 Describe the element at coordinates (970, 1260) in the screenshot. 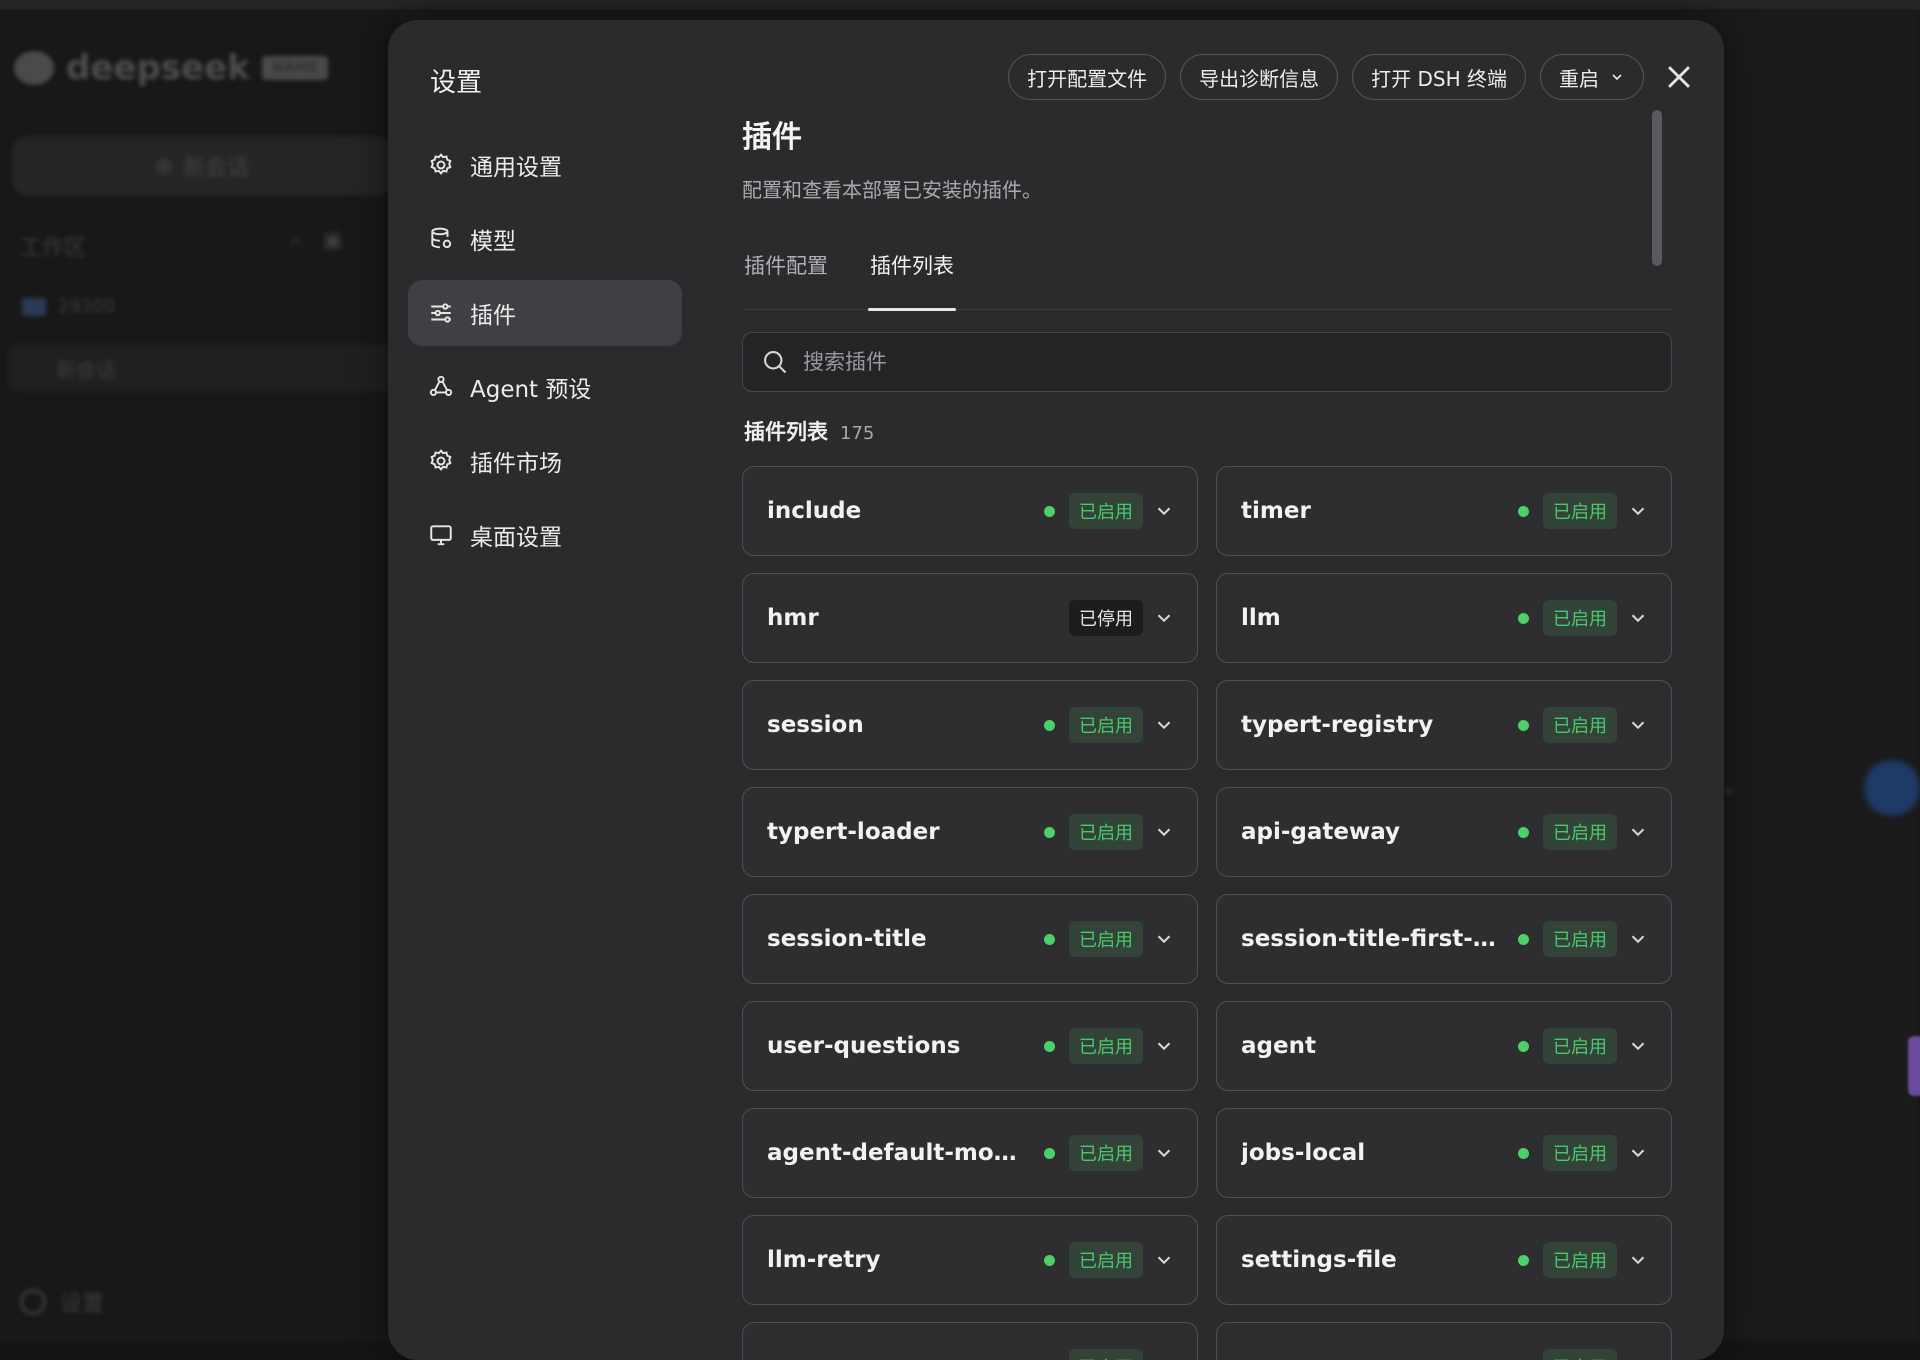

I see `plugin-card: llm-retry 已启用` at that location.